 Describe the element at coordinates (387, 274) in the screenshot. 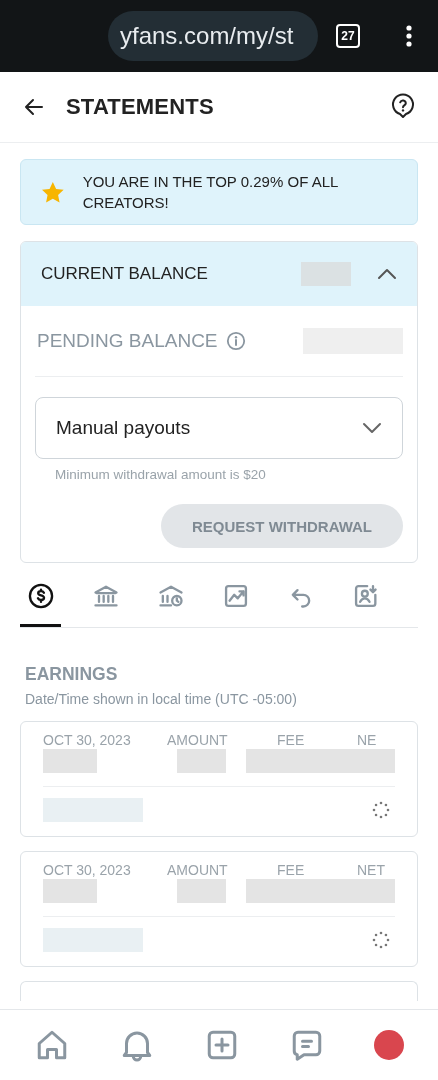

I see `chevron-icon` at that location.